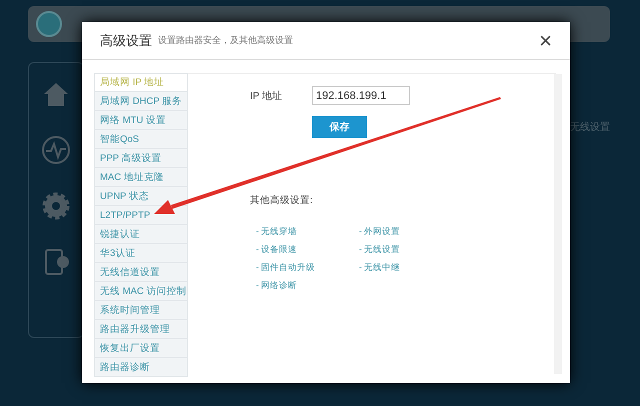 The width and height of the screenshot is (640, 406). What do you see at coordinates (56, 150) in the screenshot?
I see `pulse-icon` at bounding box center [56, 150].